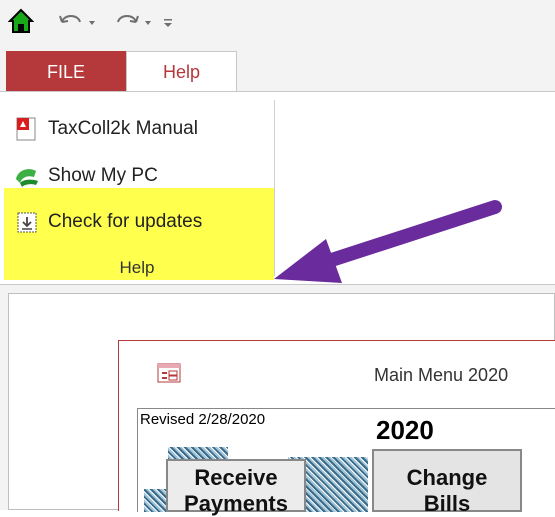 Image resolution: width=555 pixels, height=517 pixels. What do you see at coordinates (441, 375) in the screenshot?
I see `form-title: Main Menu 2020` at bounding box center [441, 375].